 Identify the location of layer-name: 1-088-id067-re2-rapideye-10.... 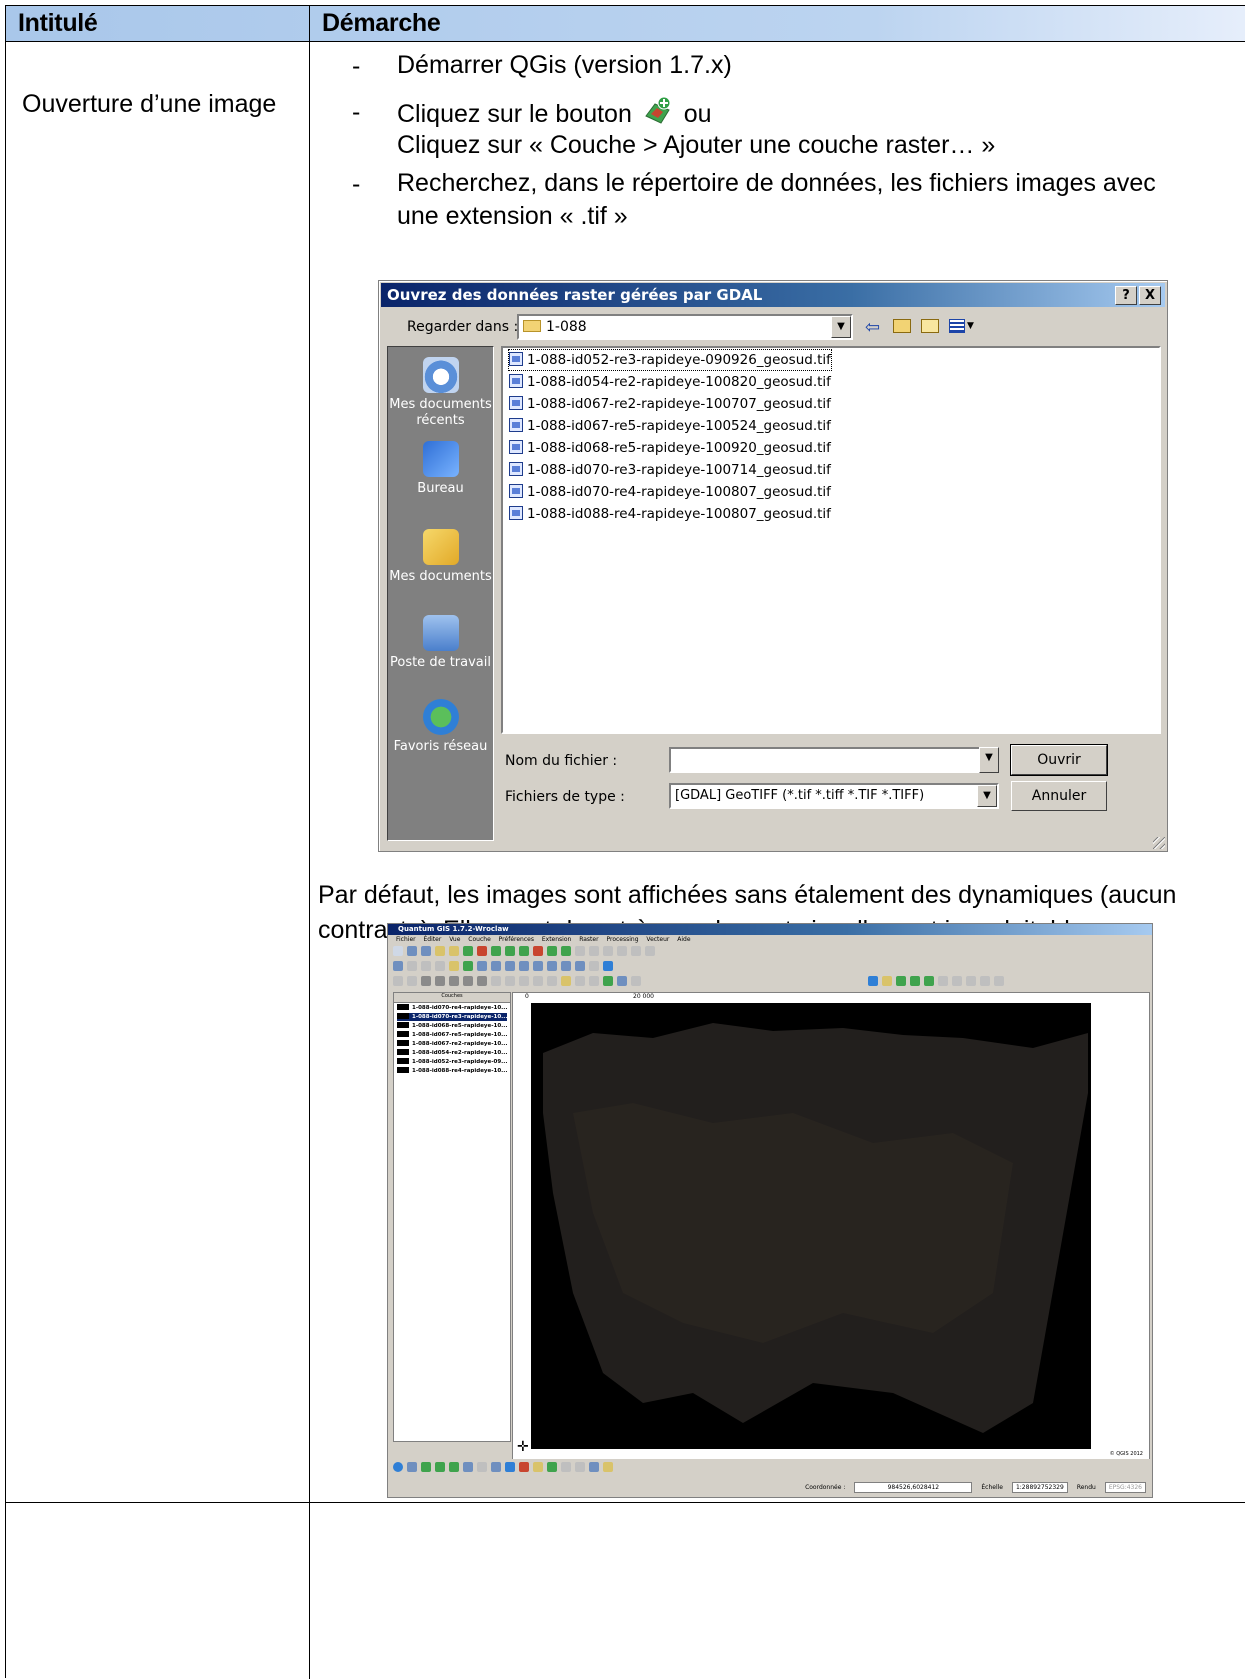
(460, 1044).